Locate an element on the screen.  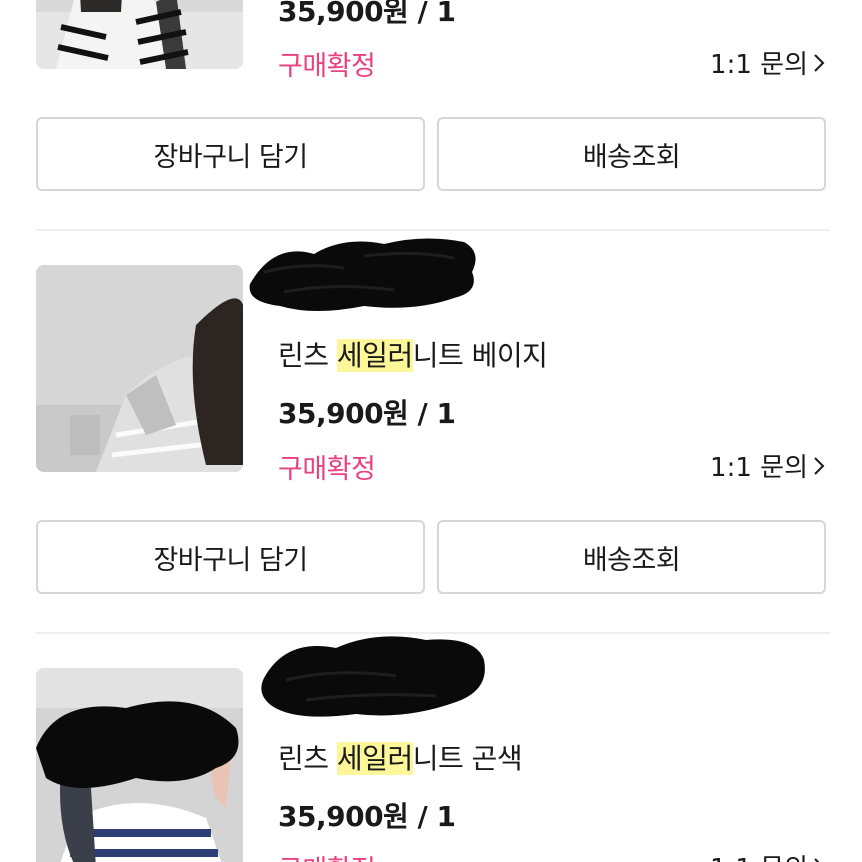
product-name: 린츠 세일러니트 베이지 is located at coordinates (413, 354).